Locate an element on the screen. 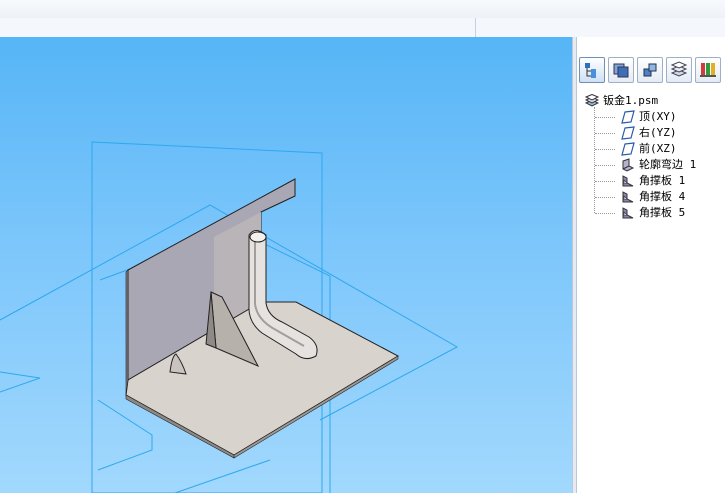  panel-tabs is located at coordinates (651, 72).